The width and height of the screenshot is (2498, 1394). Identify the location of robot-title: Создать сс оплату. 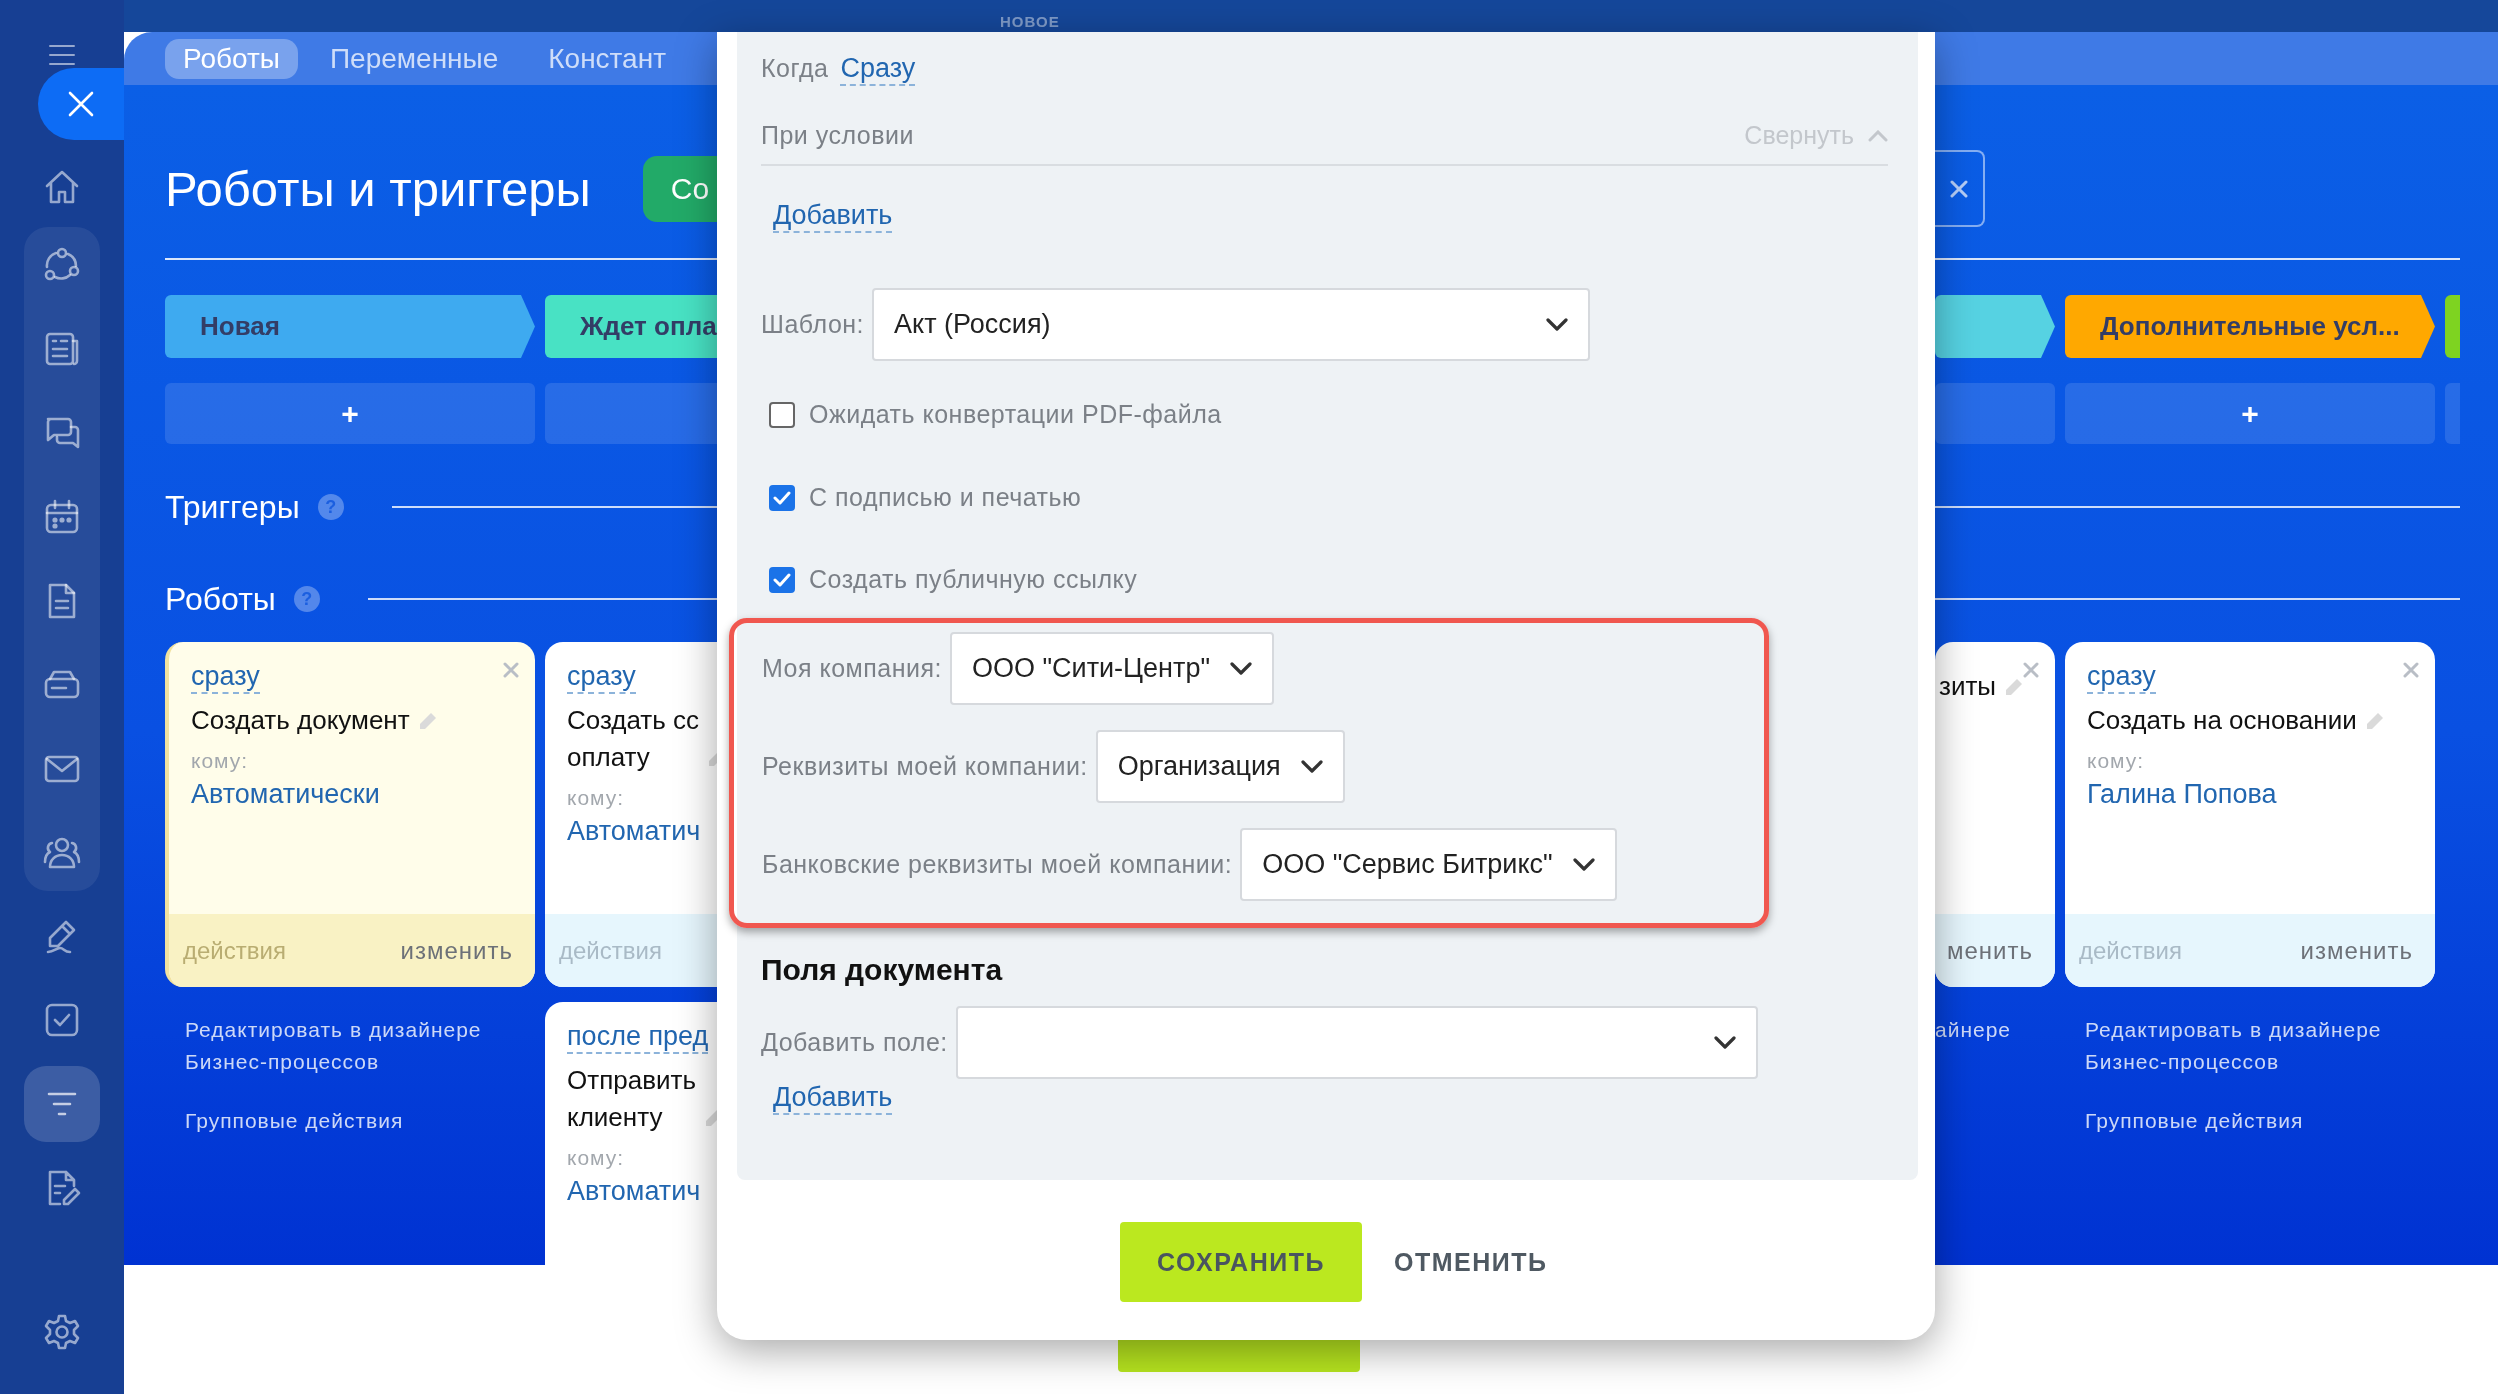
(633, 739).